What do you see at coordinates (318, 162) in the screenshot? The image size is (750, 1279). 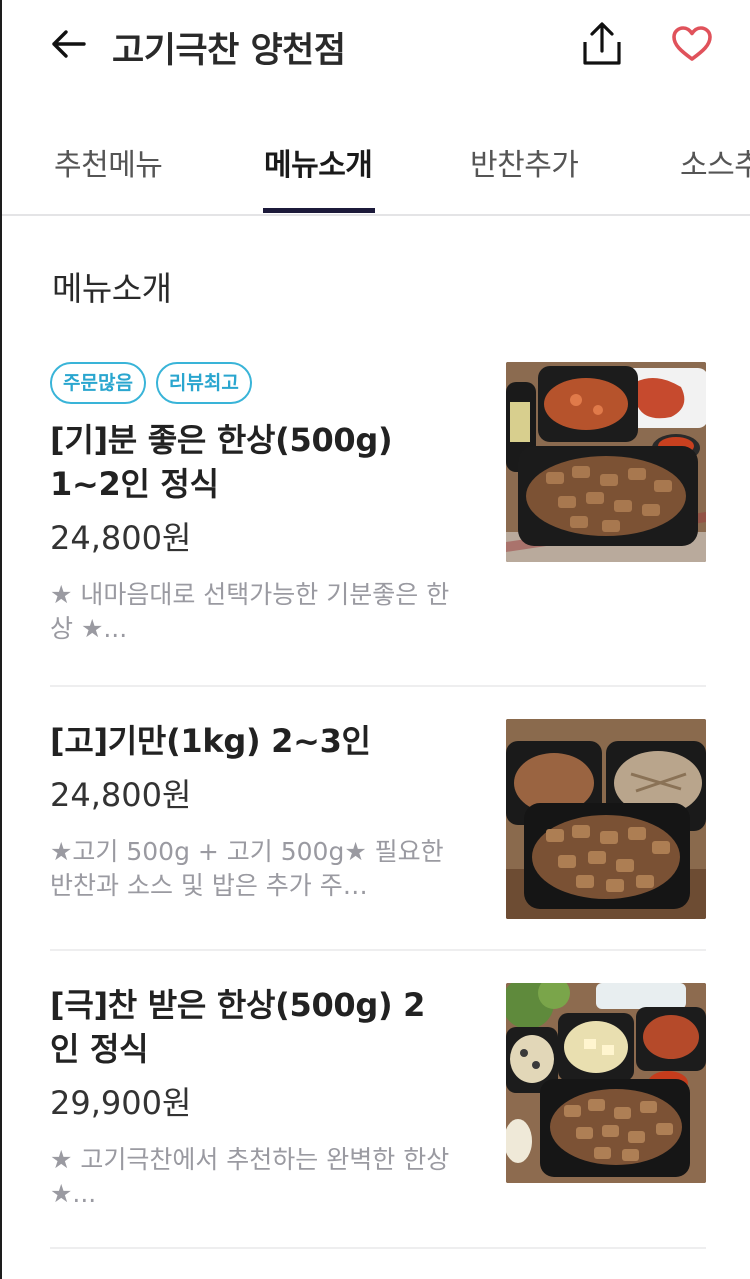 I see `tab-menu-intro: 메뉴소개` at bounding box center [318, 162].